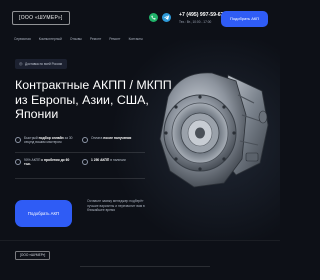 The image size is (320, 280). I want to click on logo: [ООО «ШУМЕР»], so click(41, 18).